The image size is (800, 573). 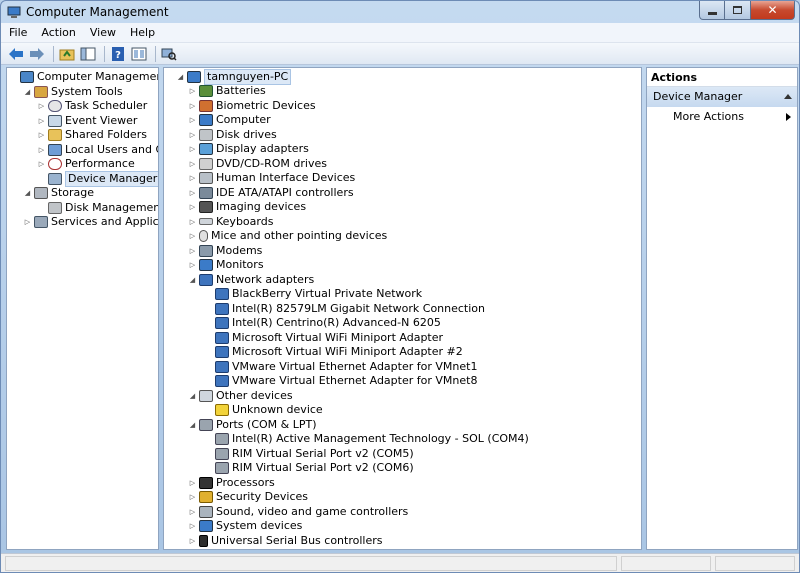 What do you see at coordinates (118, 54) in the screenshot?
I see `help-button: ?` at bounding box center [118, 54].